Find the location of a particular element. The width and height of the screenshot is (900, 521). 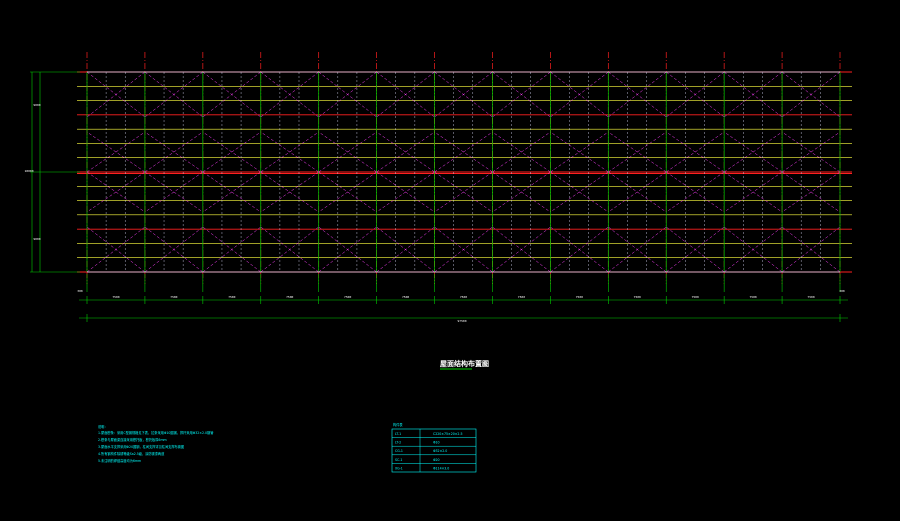

table-cell-spec: Φ10 is located at coordinates (436, 443).